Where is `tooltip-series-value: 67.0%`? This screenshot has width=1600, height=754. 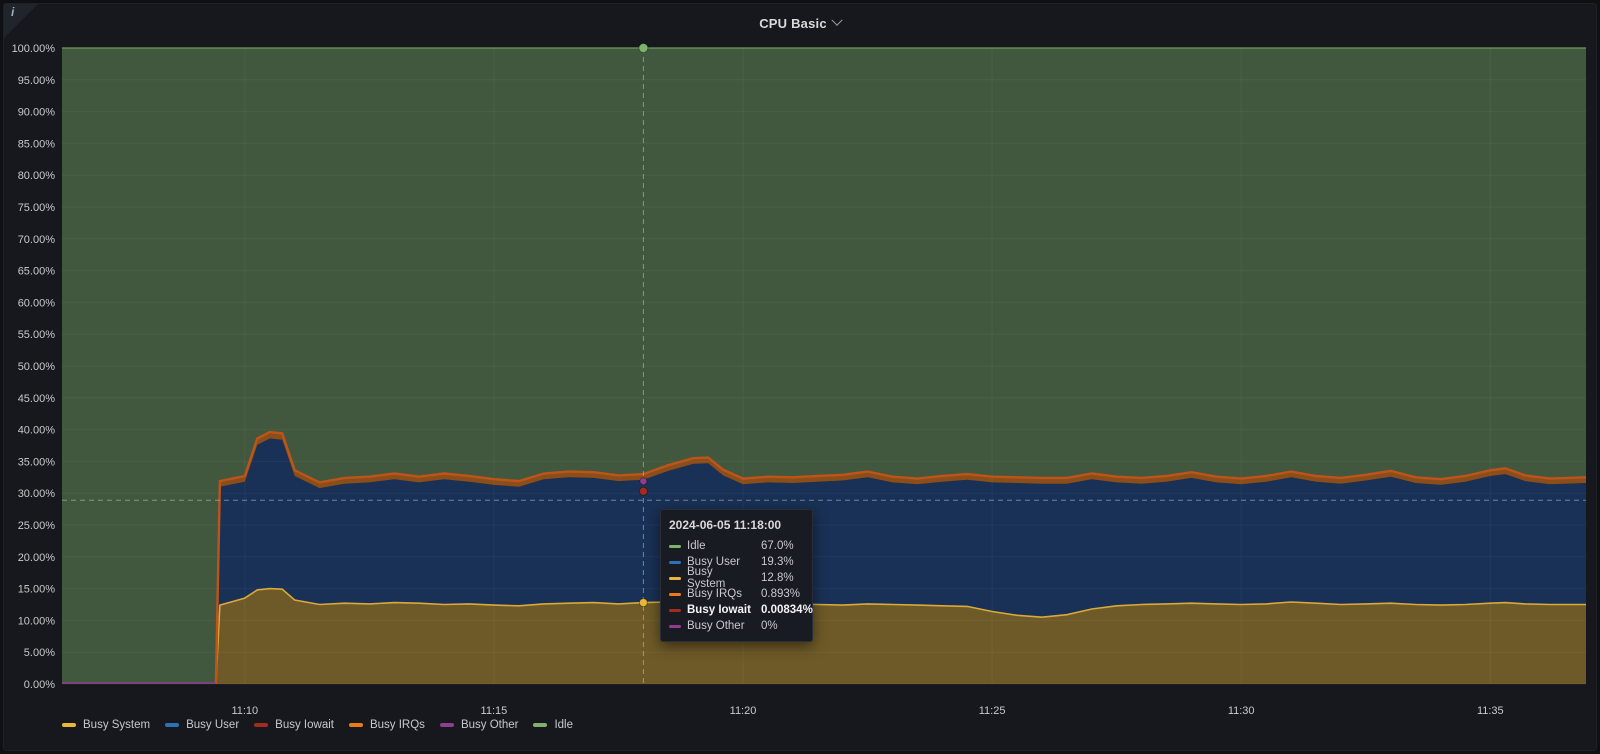 tooltip-series-value: 67.0% is located at coordinates (777, 546).